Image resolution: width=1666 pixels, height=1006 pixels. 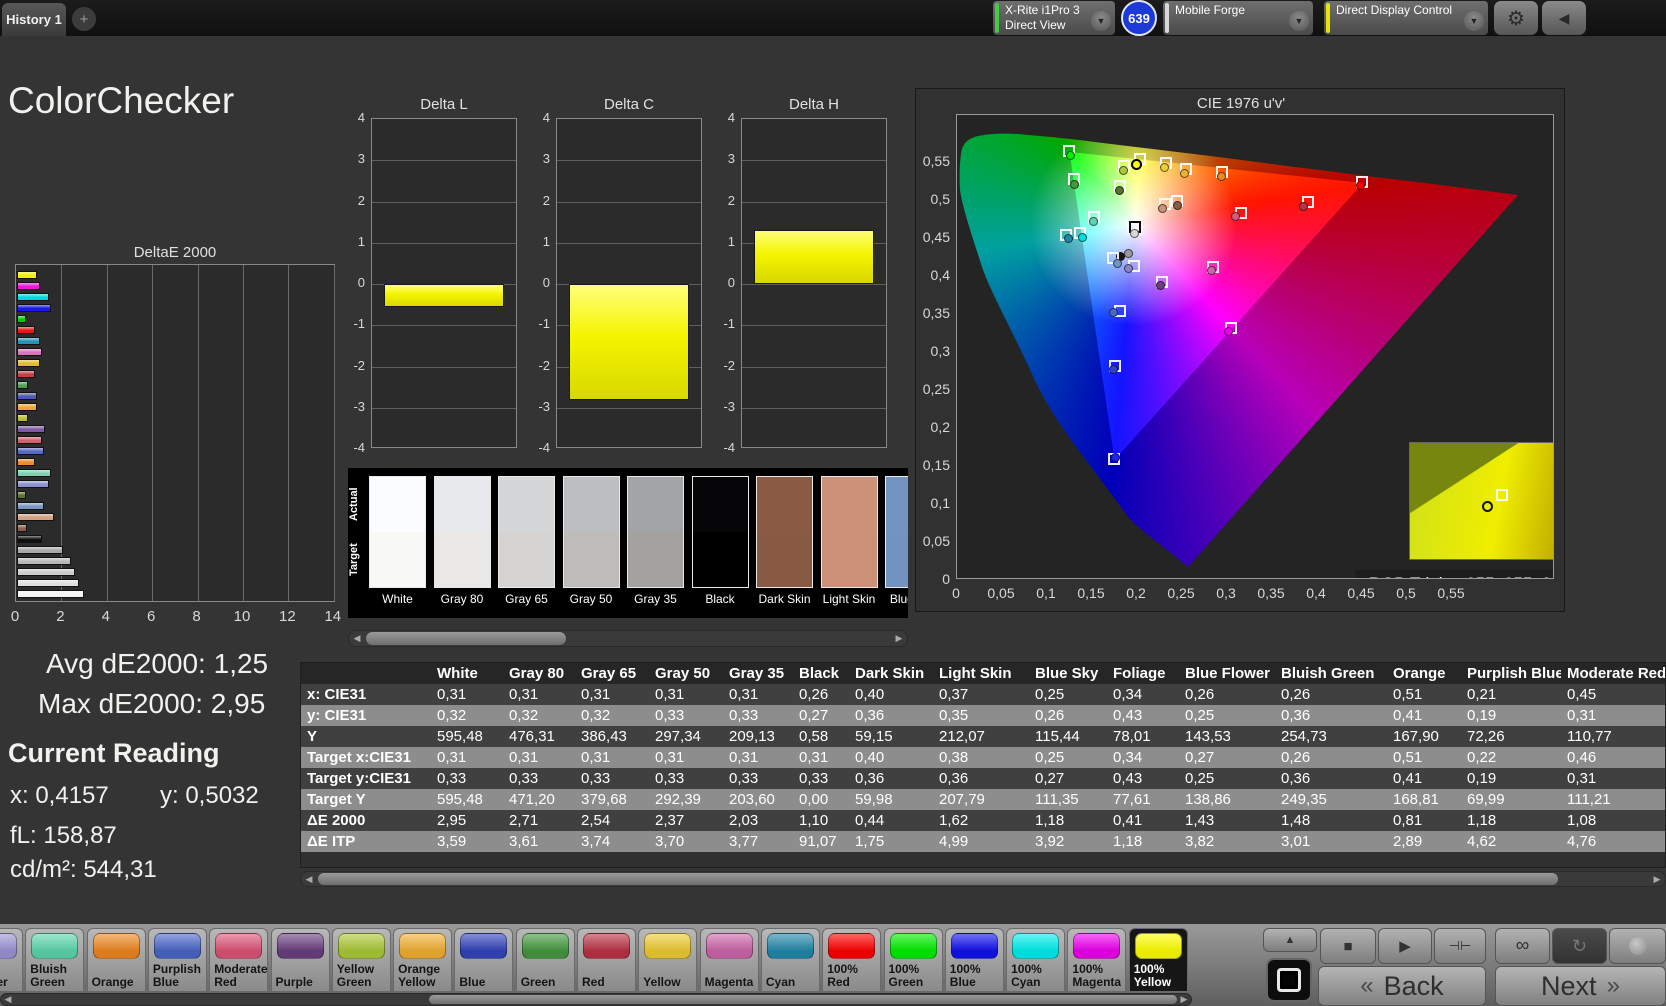 What do you see at coordinates (852, 960) in the screenshot?
I see `patch-button-100-red: 100% Red` at bounding box center [852, 960].